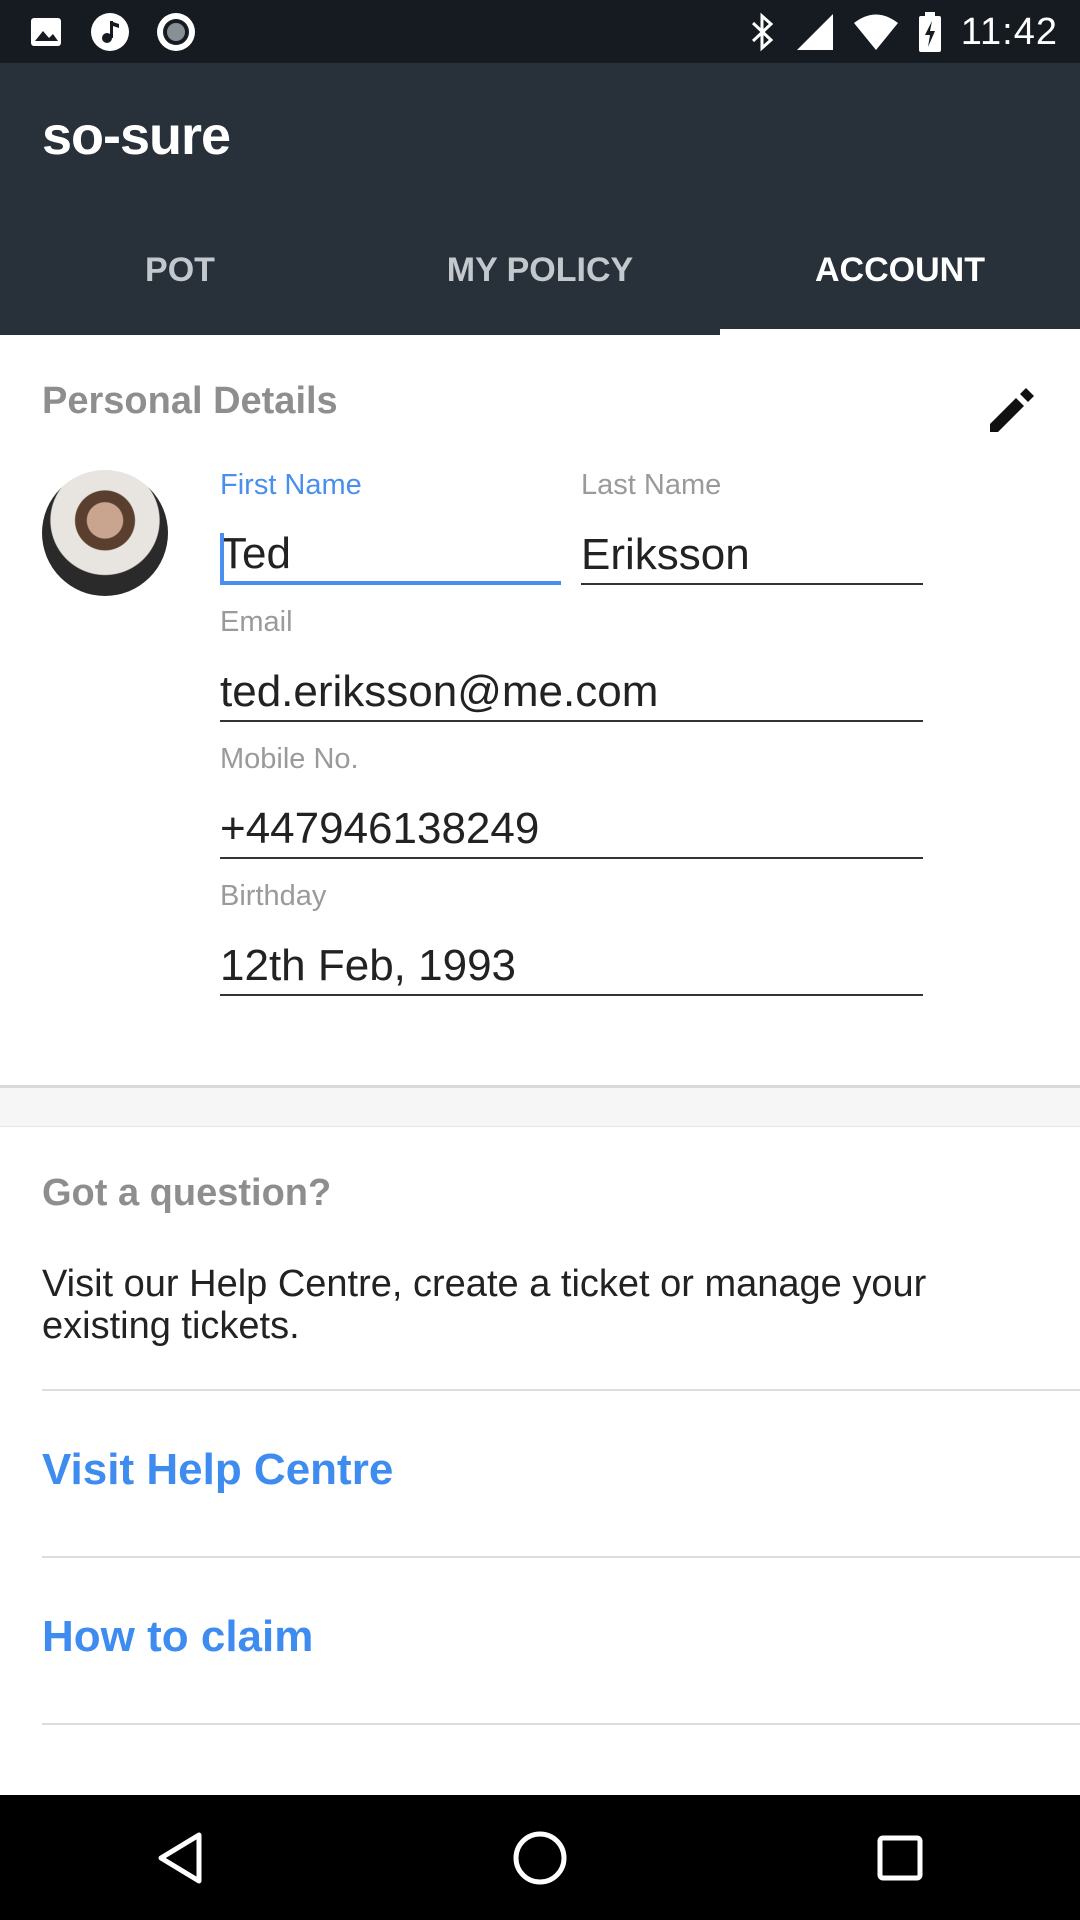 This screenshot has width=1080, height=1920. I want to click on tab-my-policy: MY POLICY, so click(540, 270).